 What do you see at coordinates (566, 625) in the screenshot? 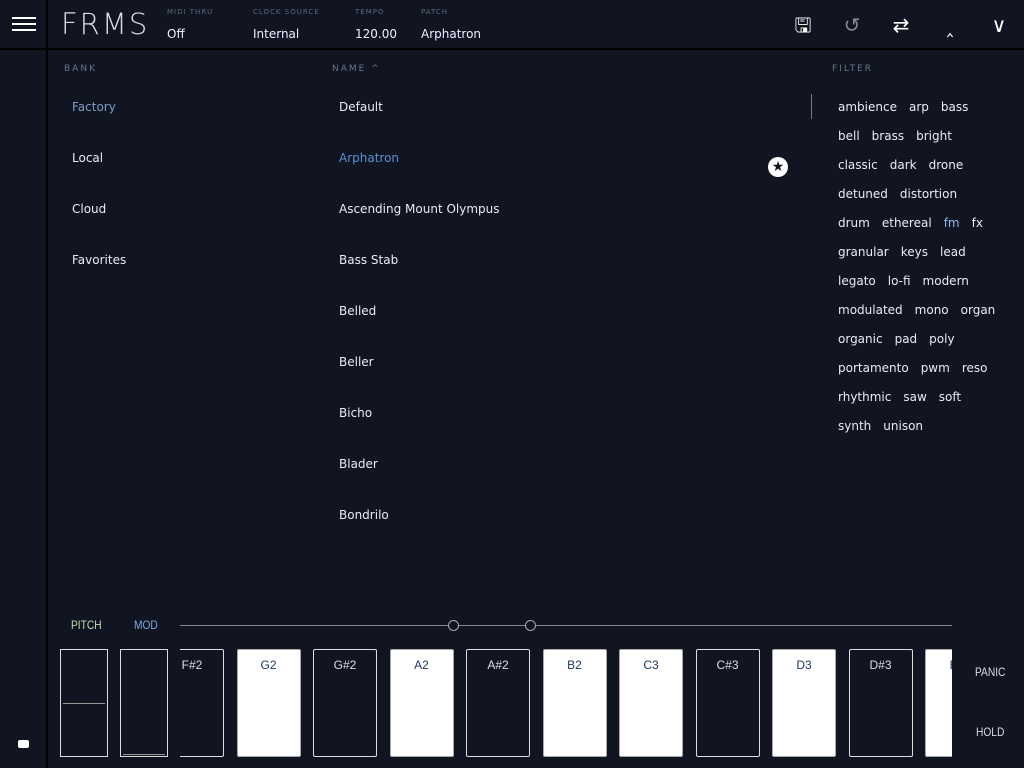
I see `keyboard-range-slider` at bounding box center [566, 625].